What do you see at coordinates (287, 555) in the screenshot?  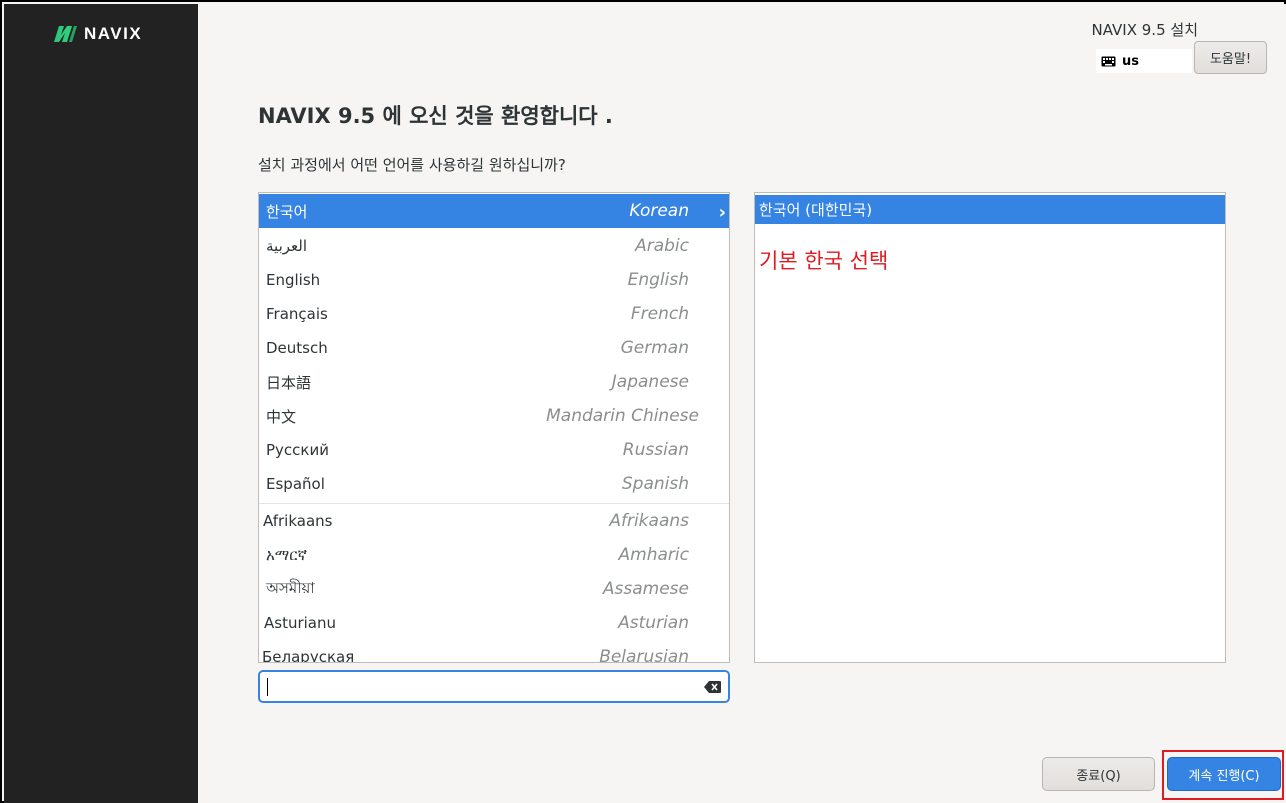 I see `language-native-name: አማርኛ` at bounding box center [287, 555].